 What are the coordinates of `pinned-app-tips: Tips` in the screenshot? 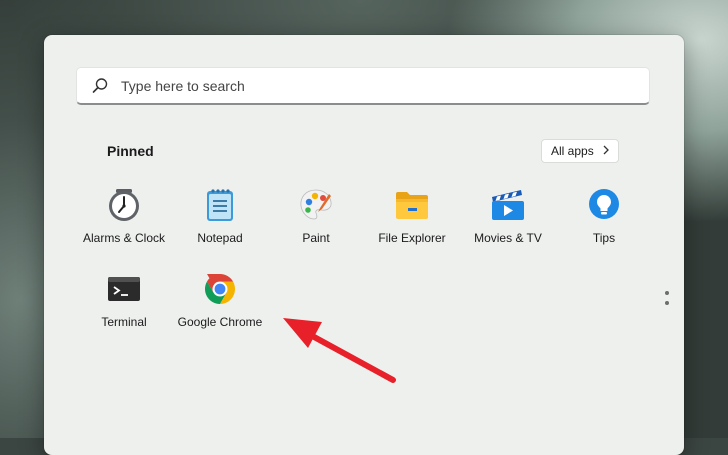 It's located at (604, 224).